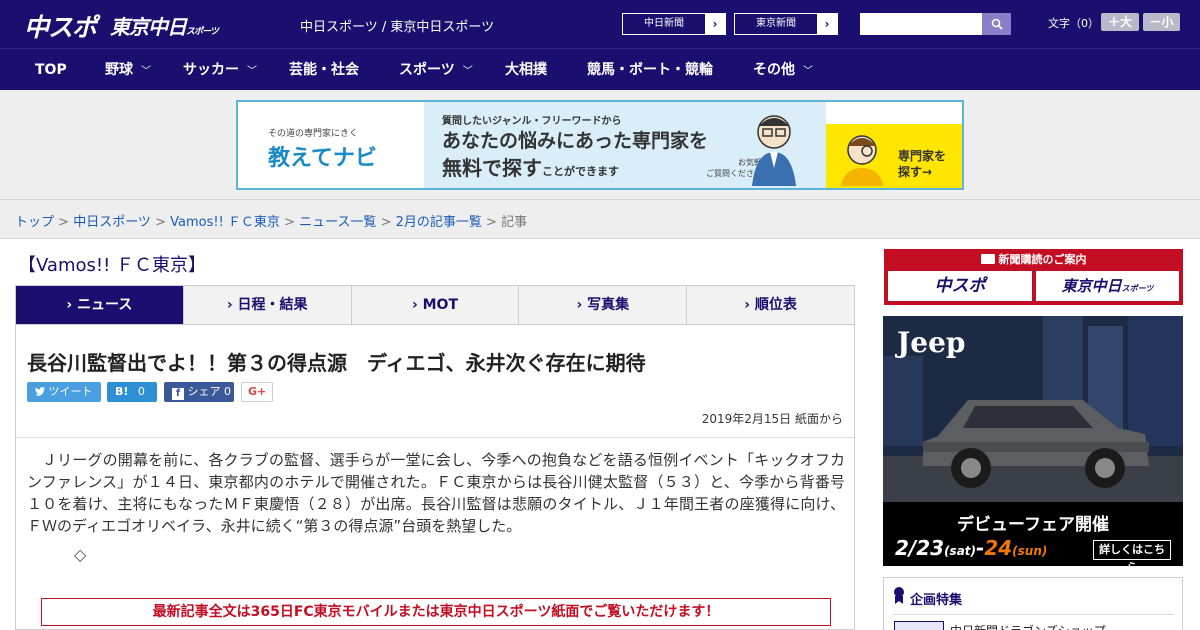 The image size is (1200, 630). I want to click on chunichi-shimbun-link: 中日新聞 ›, so click(674, 24).